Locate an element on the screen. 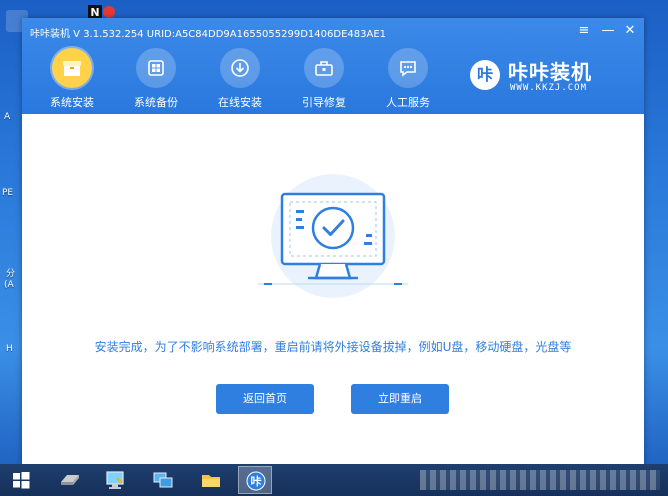 This screenshot has height=496, width=668. windows-icon is located at coordinates (21, 480).